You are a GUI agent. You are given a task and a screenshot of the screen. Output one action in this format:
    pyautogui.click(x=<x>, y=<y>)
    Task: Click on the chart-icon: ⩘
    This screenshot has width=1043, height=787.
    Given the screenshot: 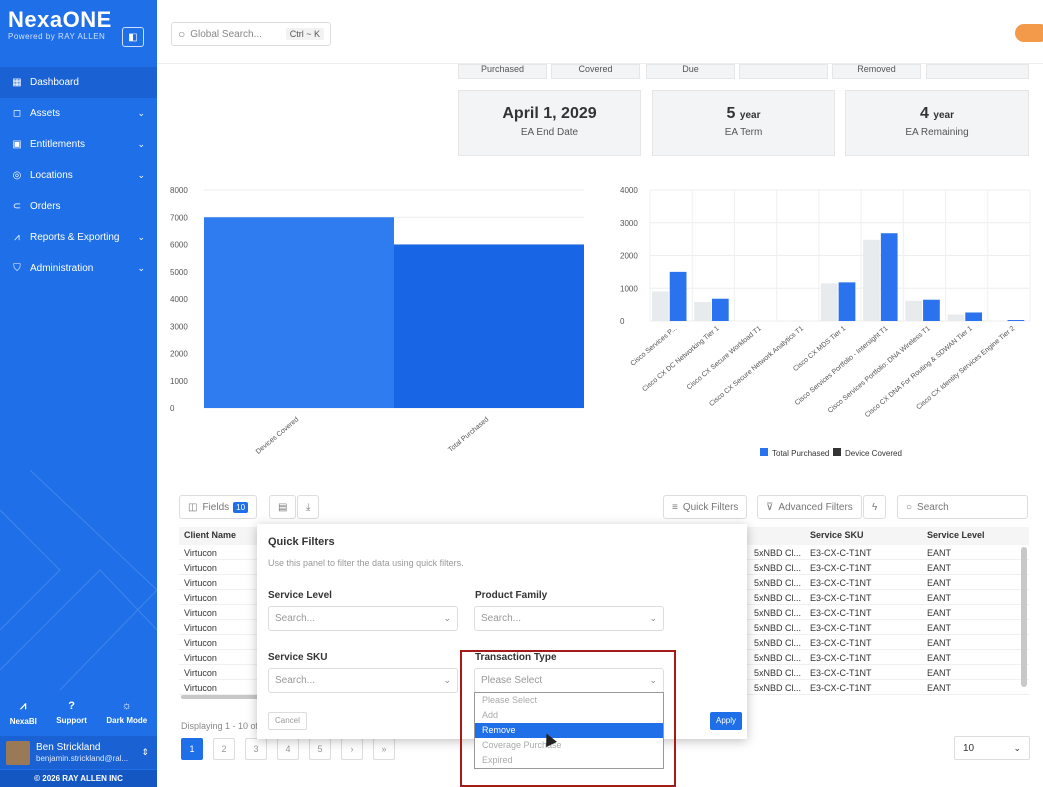 What is the action you would take?
    pyautogui.click(x=23, y=706)
    